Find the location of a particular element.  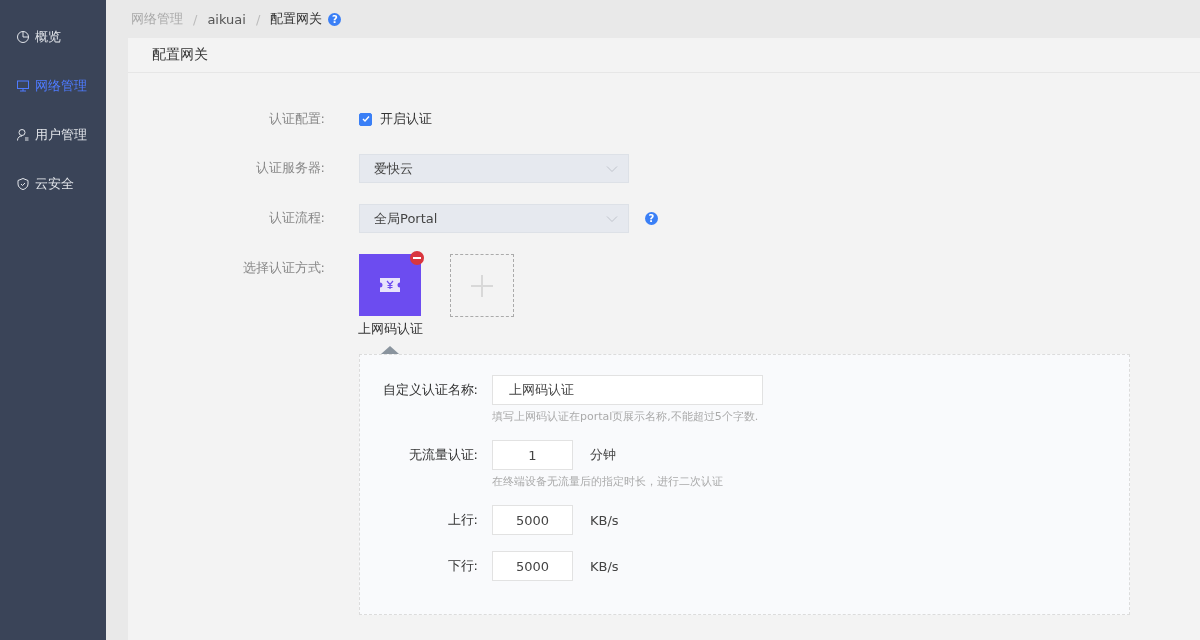

sidebar-item: 用户管理 is located at coordinates (53, 135).